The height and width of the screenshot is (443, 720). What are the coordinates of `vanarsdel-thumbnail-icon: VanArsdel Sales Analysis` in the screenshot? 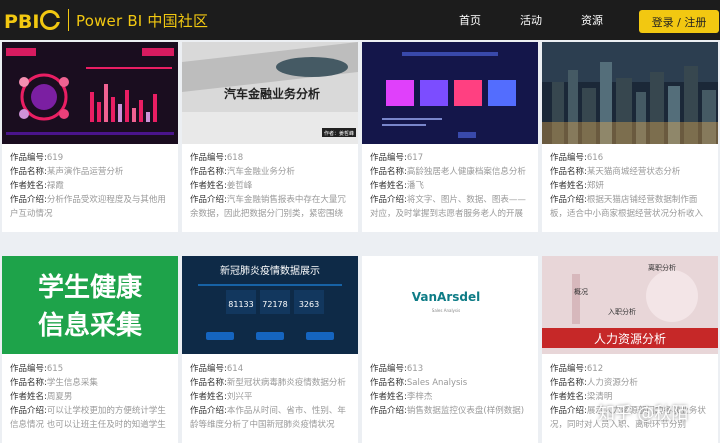 It's located at (450, 305).